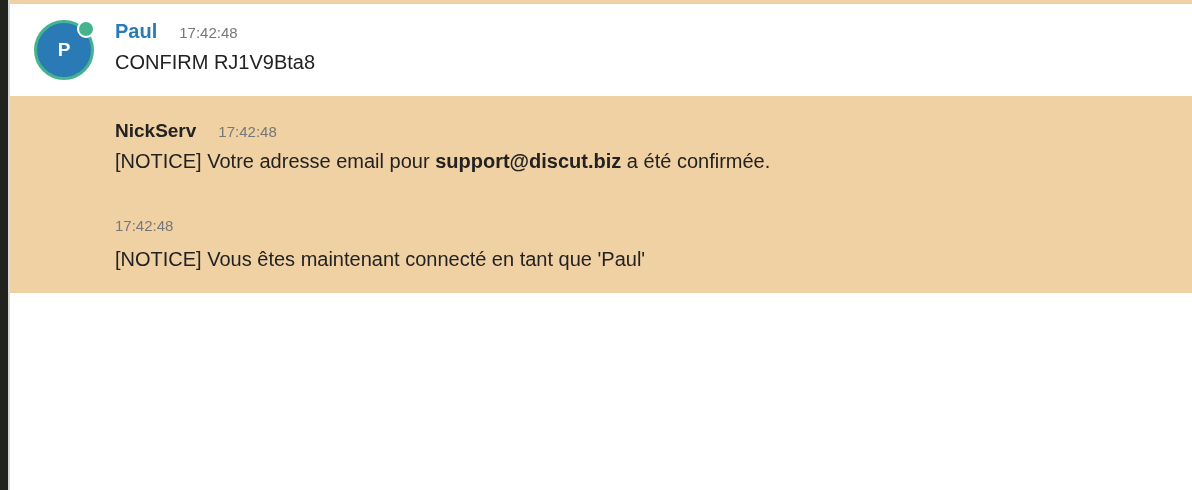 This screenshot has height=490, width=1192. I want to click on message-text: [NOTICE] Votre adresse email pour support@discut.biz a été confirmée., so click(443, 161).